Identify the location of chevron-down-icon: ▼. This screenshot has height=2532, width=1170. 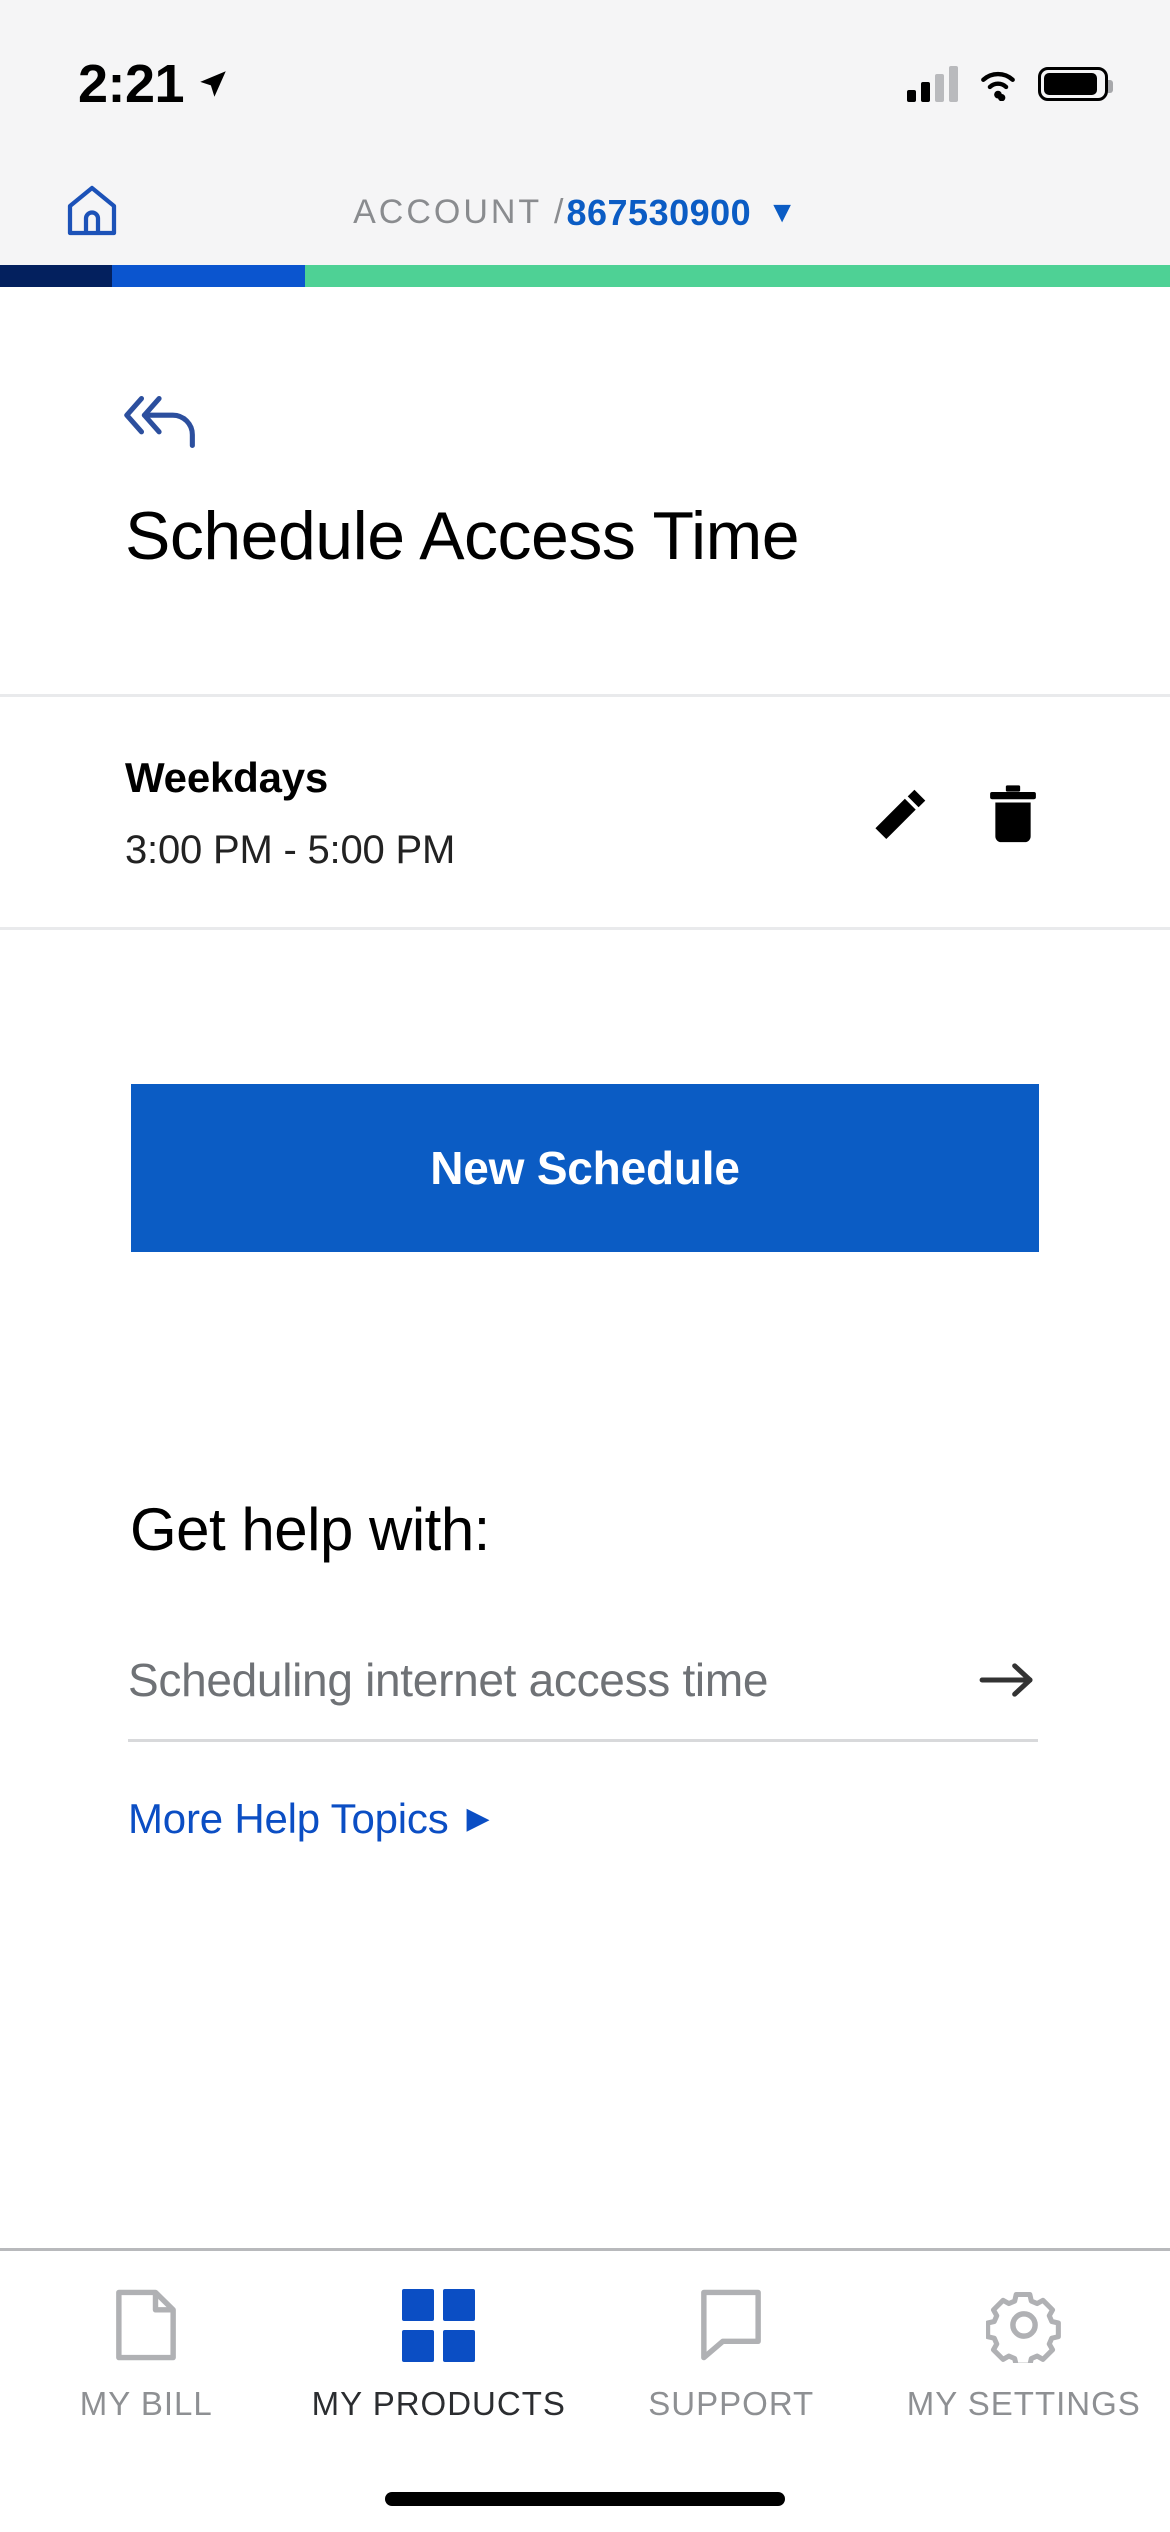
(782, 212).